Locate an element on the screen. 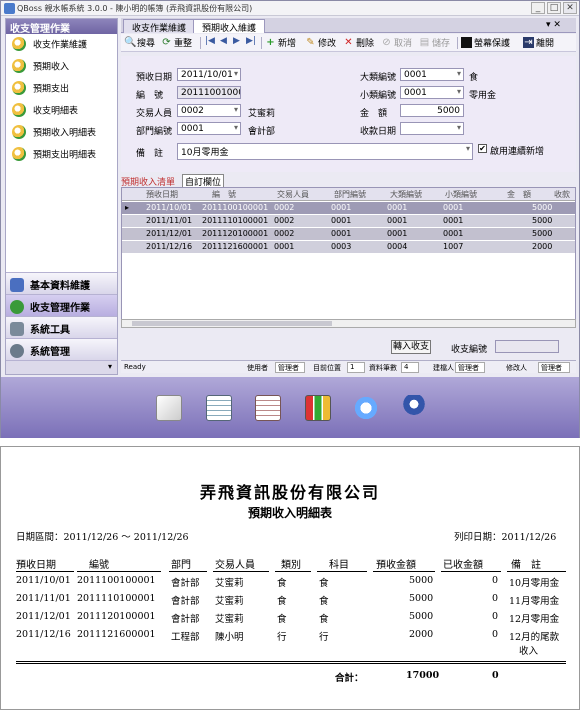 The image size is (580, 710). group-system-tools: 系統工具 is located at coordinates (61, 327).